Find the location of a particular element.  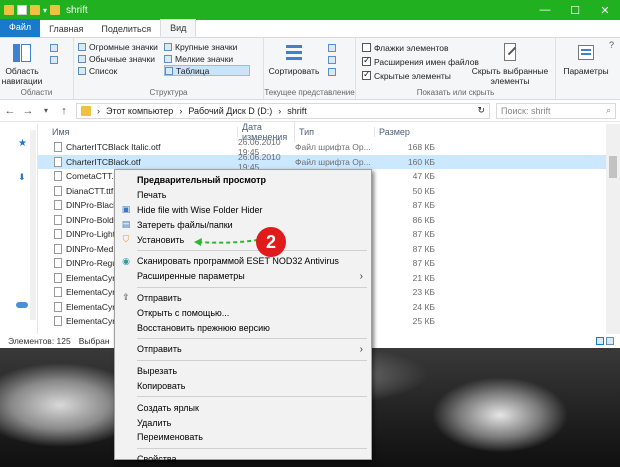

step-number-badge: 2 is located at coordinates (271, 242).